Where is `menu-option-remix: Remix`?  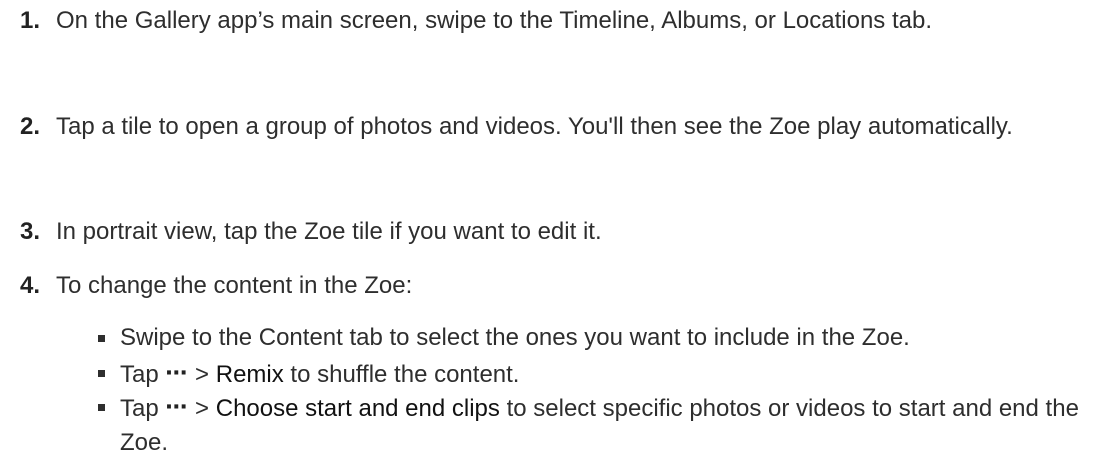 menu-option-remix: Remix is located at coordinates (249, 374).